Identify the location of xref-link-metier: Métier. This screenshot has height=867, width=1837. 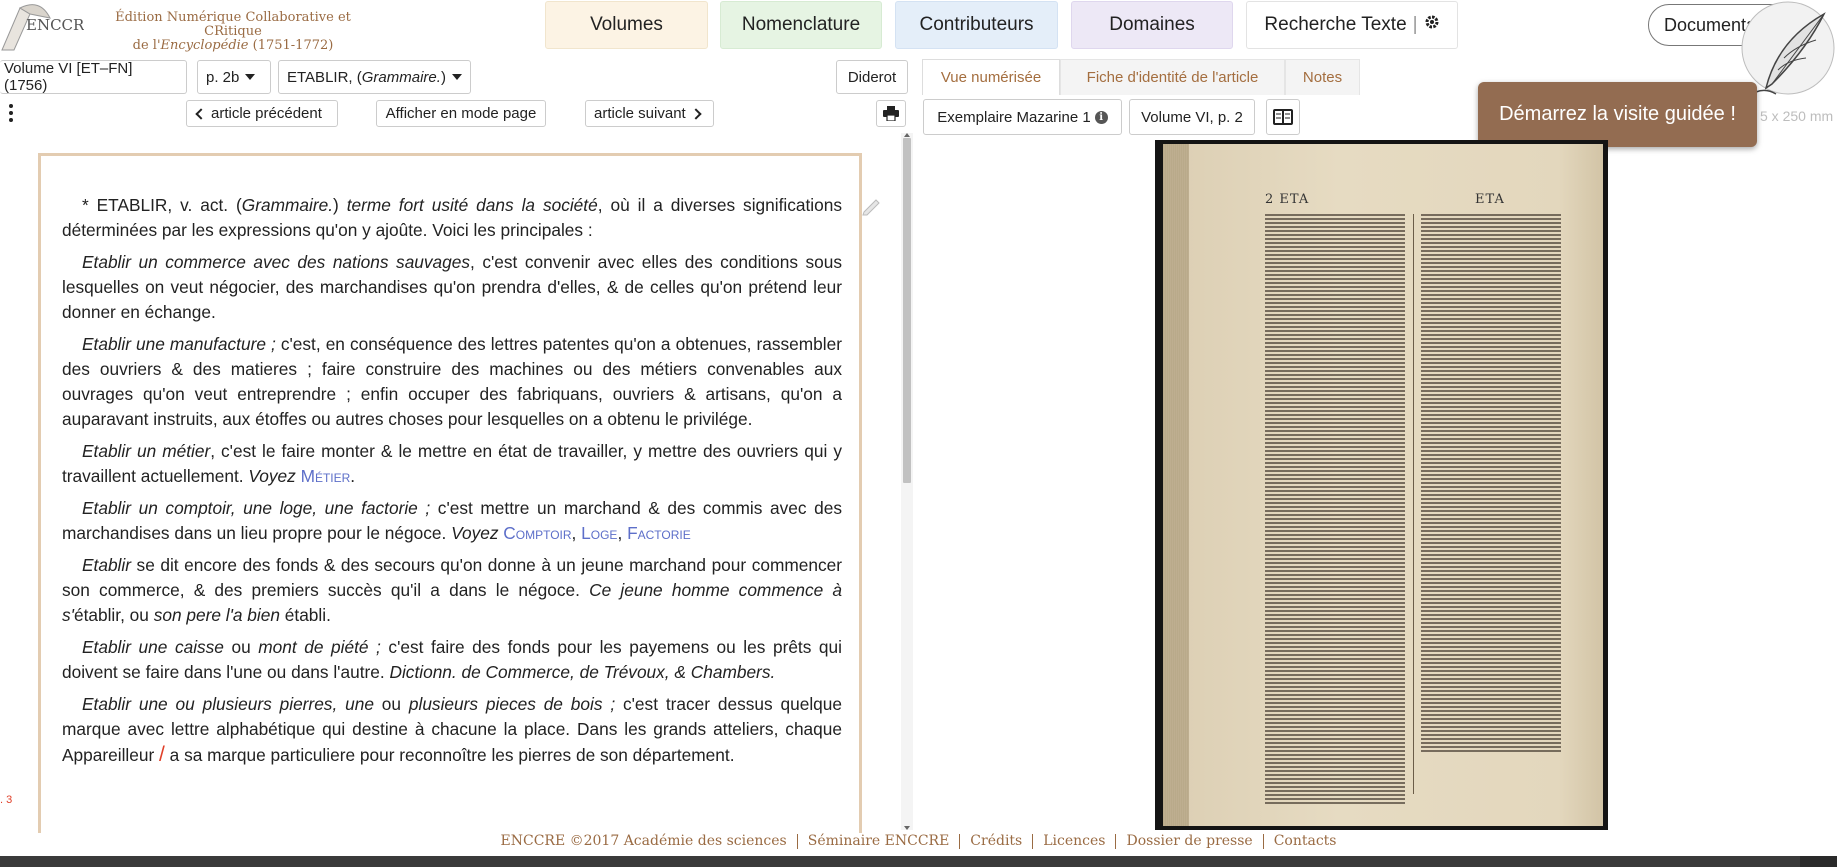
(326, 476).